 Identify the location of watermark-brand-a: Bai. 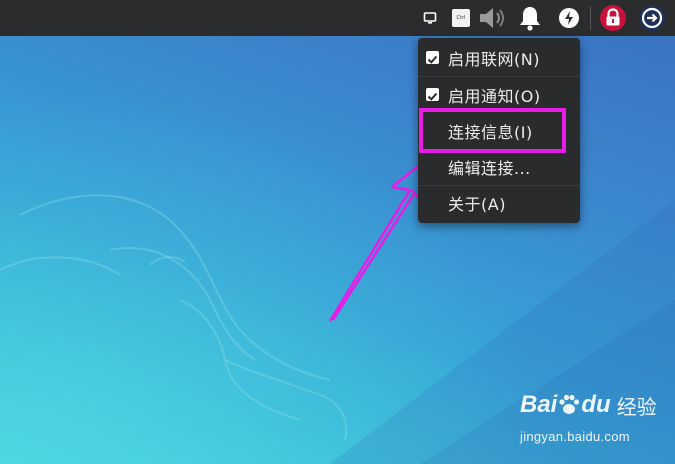
(539, 404).